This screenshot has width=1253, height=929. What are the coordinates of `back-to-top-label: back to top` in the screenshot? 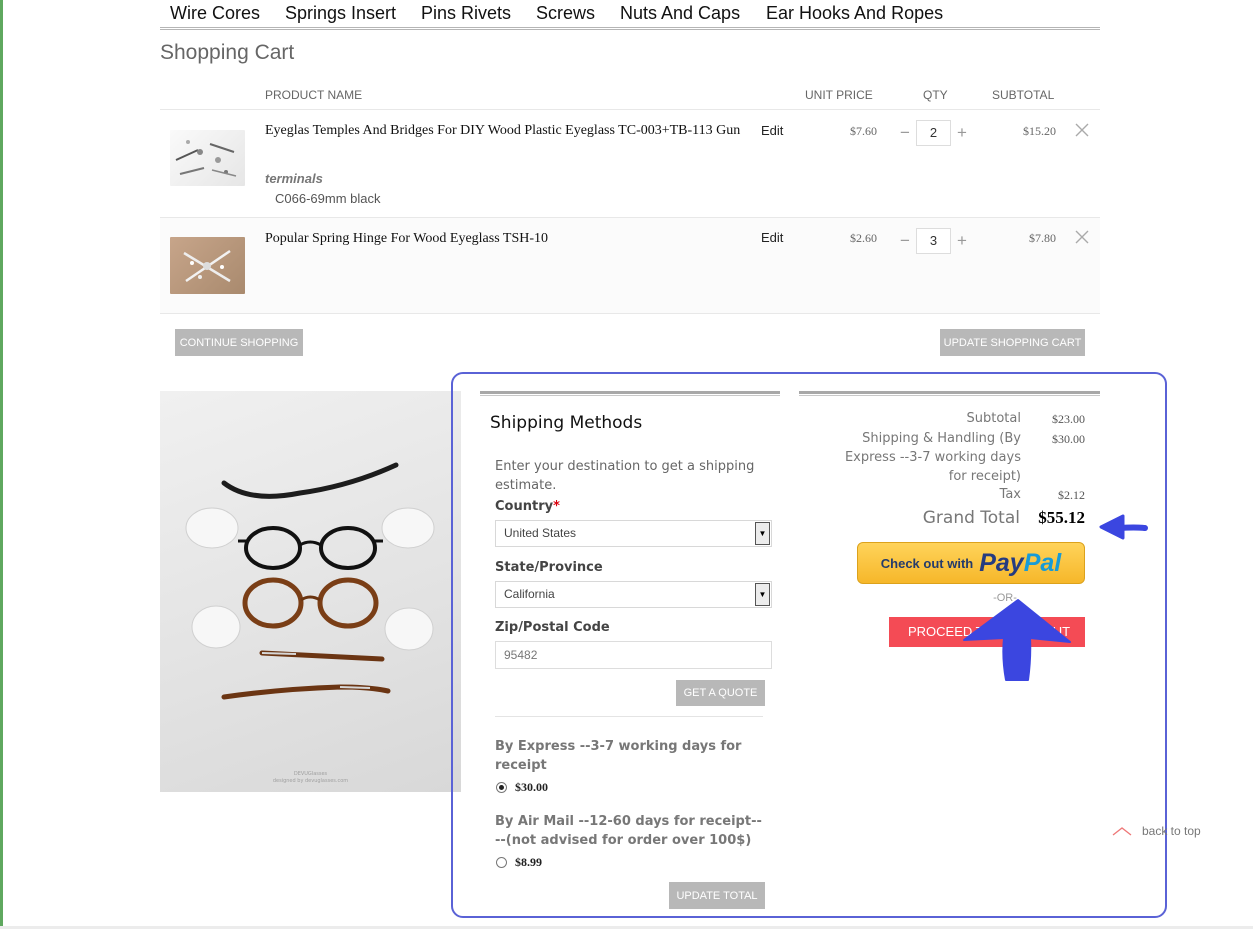 It's located at (1171, 831).